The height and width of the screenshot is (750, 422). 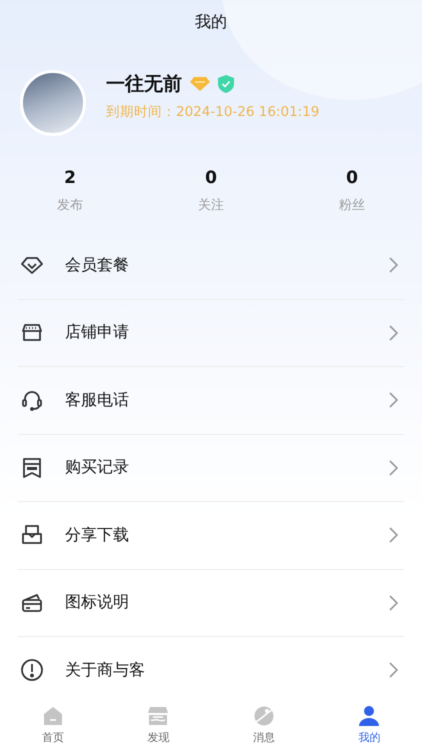 What do you see at coordinates (97, 400) in the screenshot?
I see `menu-label: 客服电话` at bounding box center [97, 400].